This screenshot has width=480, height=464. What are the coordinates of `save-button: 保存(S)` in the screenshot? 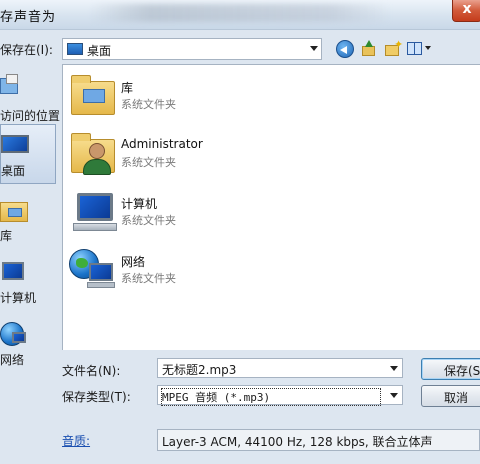 It's located at (450, 369).